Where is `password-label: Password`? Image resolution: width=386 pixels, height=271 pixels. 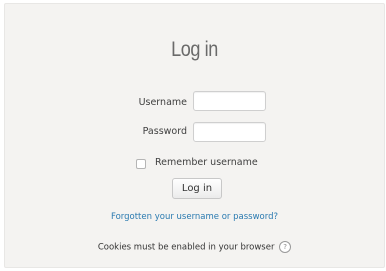
password-label: Password is located at coordinates (164, 131).